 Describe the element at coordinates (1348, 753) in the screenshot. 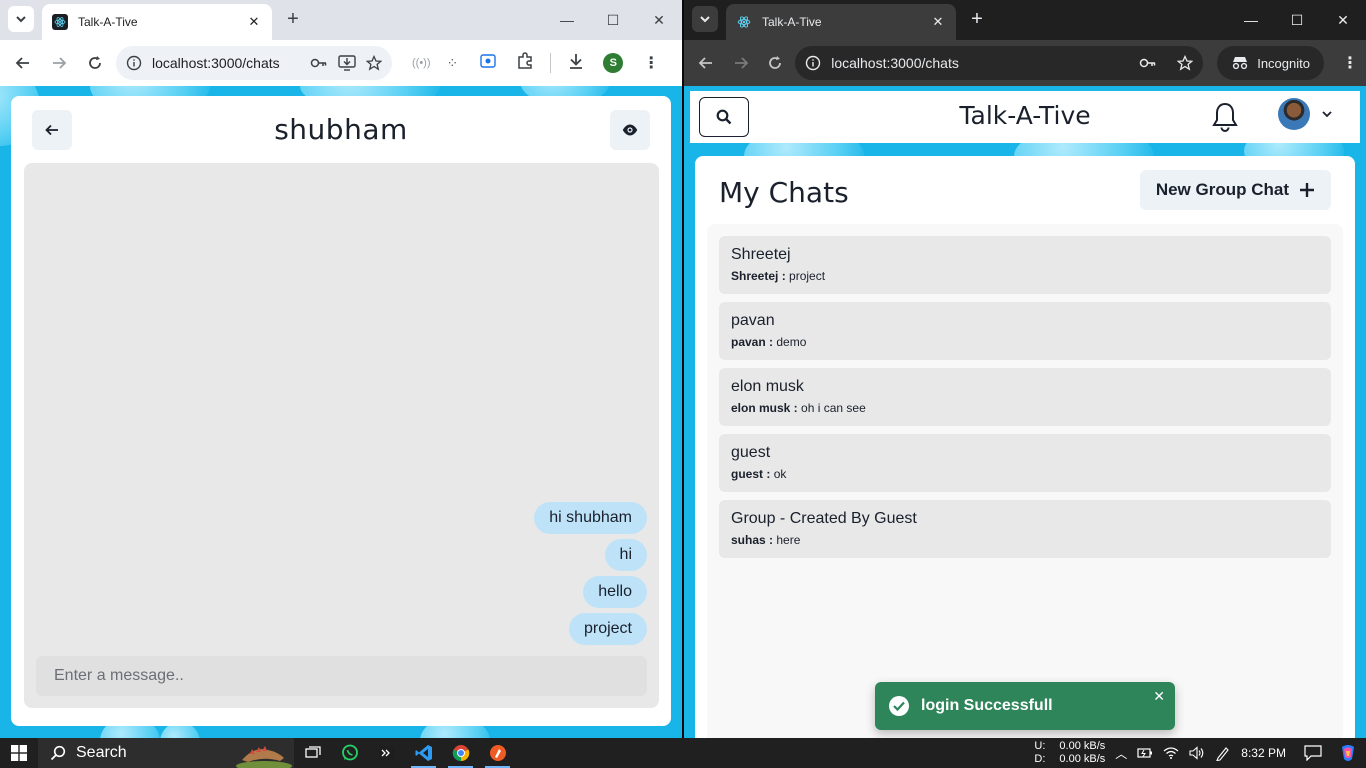

I see `copilot-icon` at that location.